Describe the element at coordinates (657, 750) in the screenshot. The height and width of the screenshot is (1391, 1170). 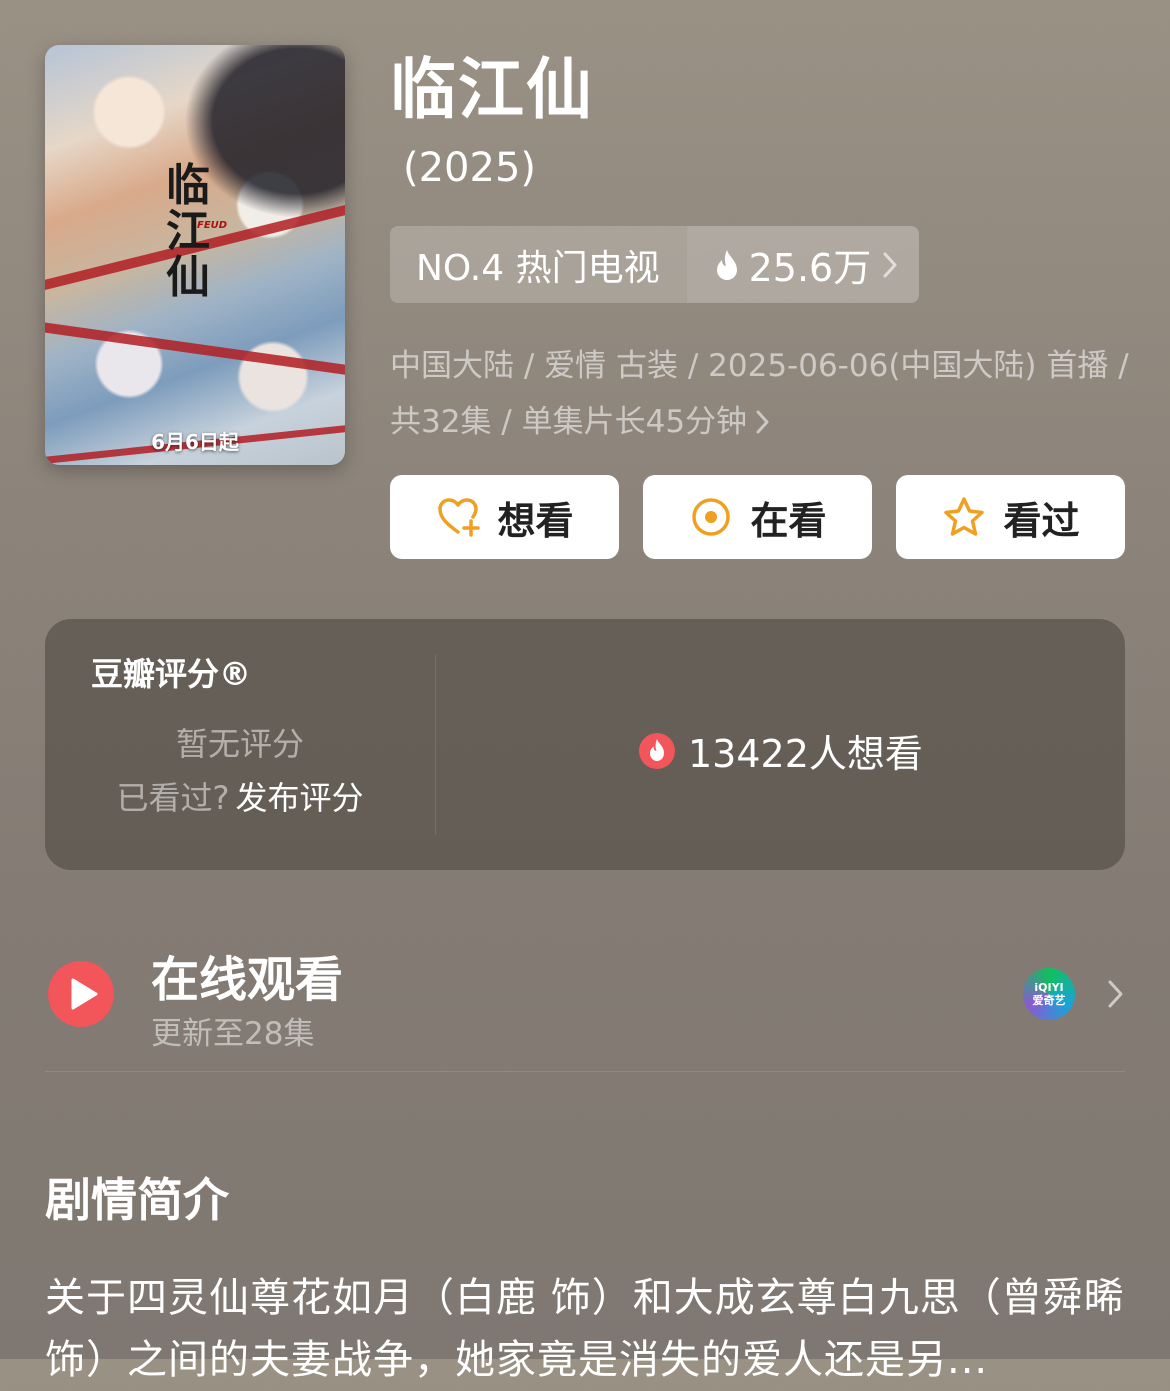
I see `flame-badge-icon` at that location.